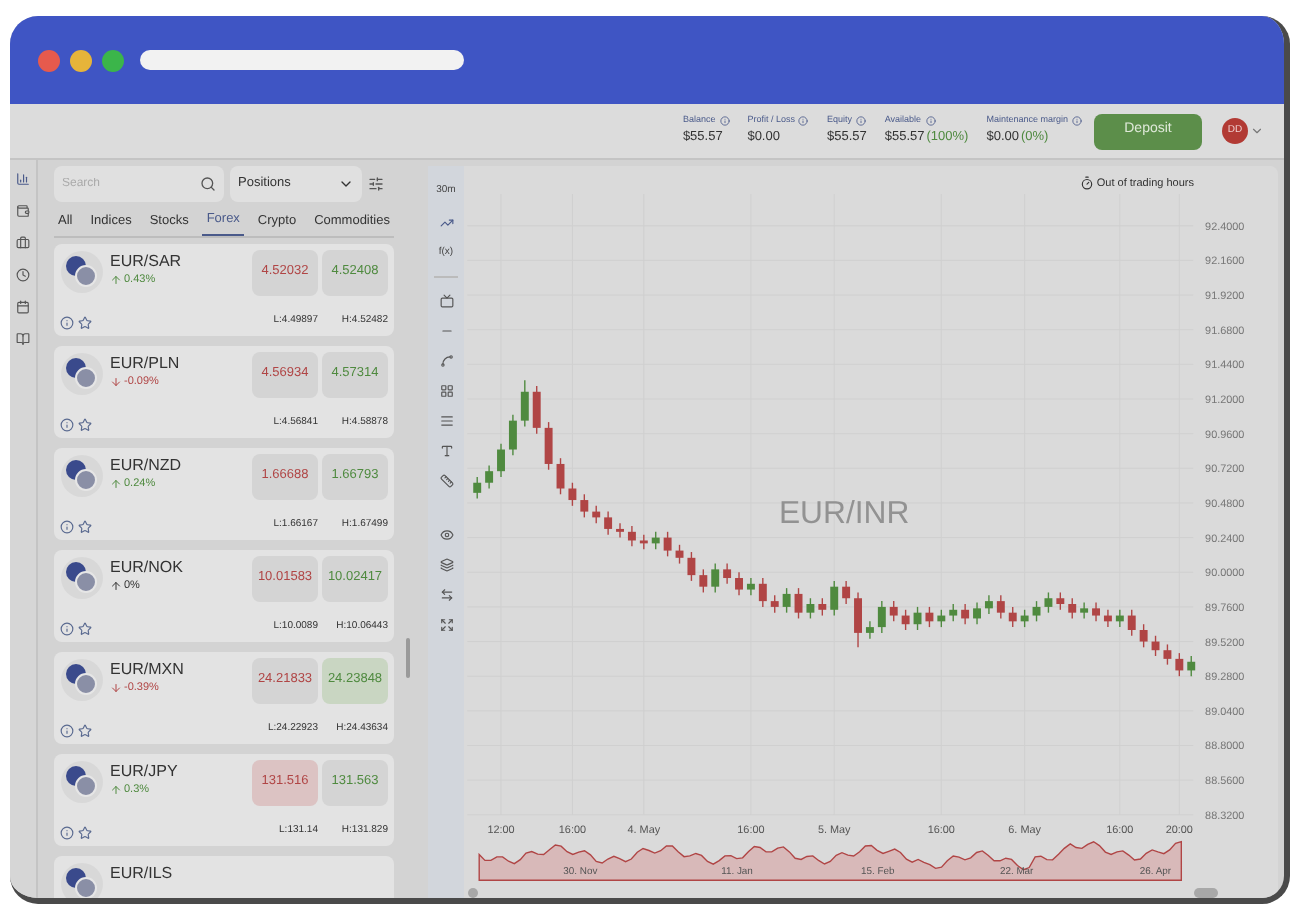 Image resolution: width=1300 pixels, height=912 pixels. What do you see at coordinates (446, 595) in the screenshot?
I see `arrows-icon` at bounding box center [446, 595].